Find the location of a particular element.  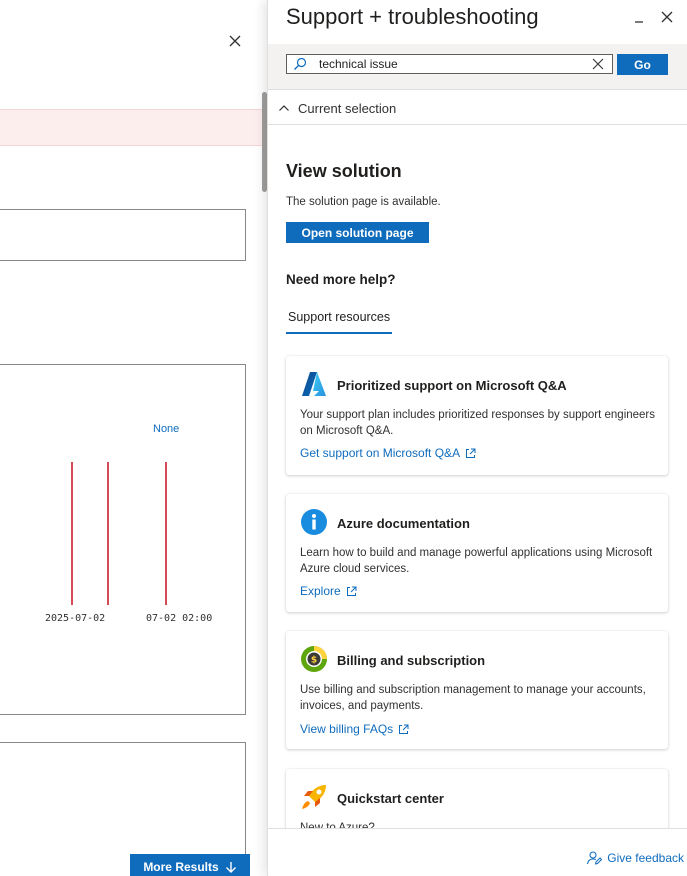

search-icon is located at coordinates (300, 63).